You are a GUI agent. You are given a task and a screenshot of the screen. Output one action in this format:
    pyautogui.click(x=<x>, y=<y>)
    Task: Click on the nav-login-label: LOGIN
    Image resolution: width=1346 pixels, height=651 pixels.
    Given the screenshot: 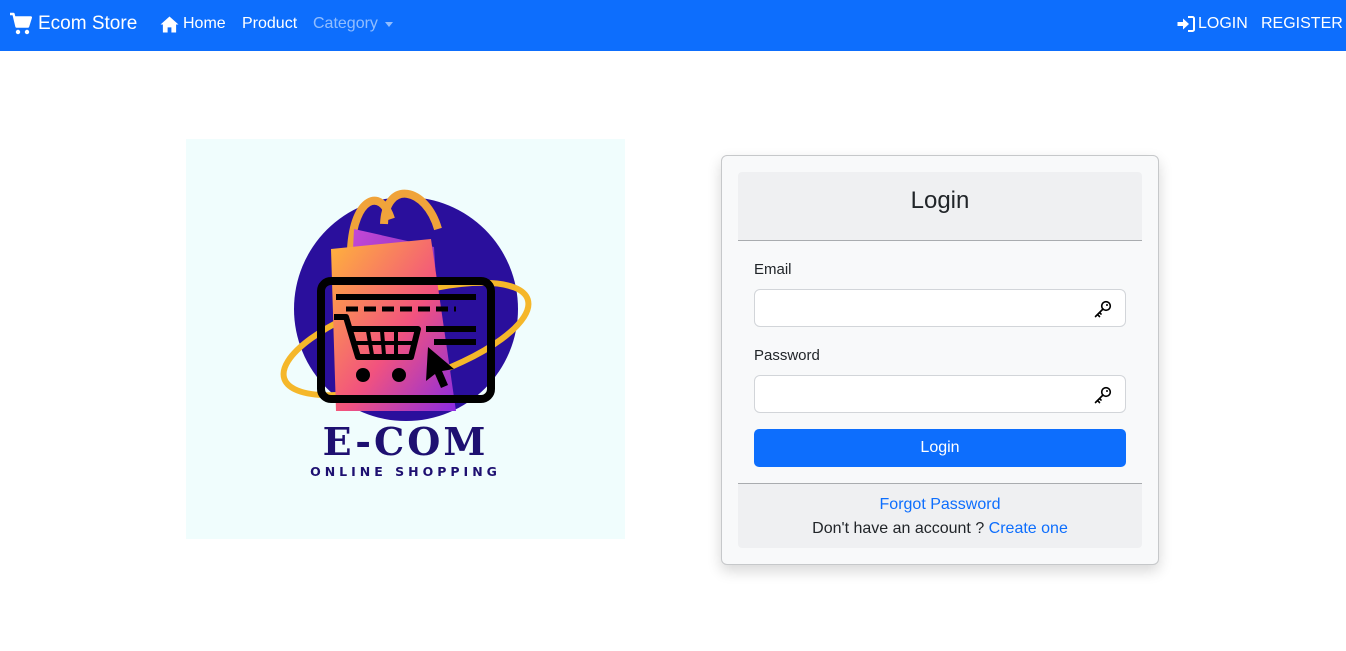 What is the action you would take?
    pyautogui.click(x=1223, y=23)
    